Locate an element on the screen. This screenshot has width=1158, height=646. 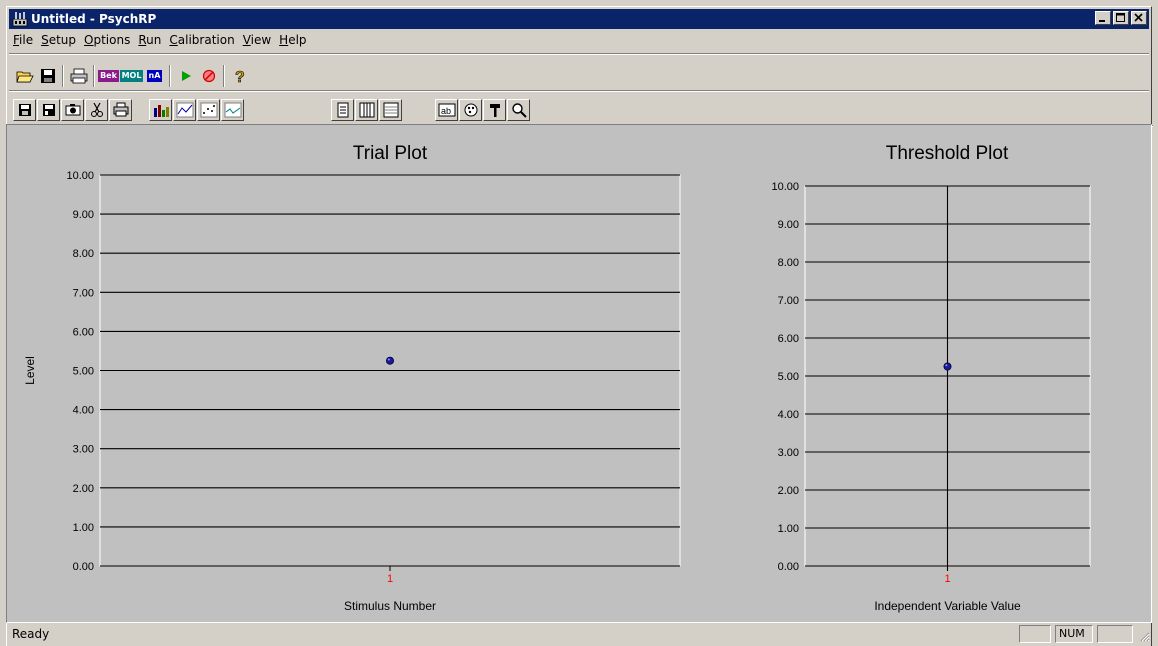
print-button is located at coordinates (78, 76).